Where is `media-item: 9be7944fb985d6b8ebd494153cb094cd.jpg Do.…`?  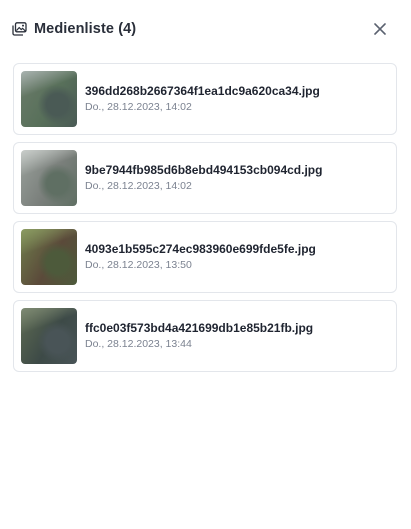 media-item: 9be7944fb985d6b8ebd494153cb094cd.jpg Do.… is located at coordinates (205, 178).